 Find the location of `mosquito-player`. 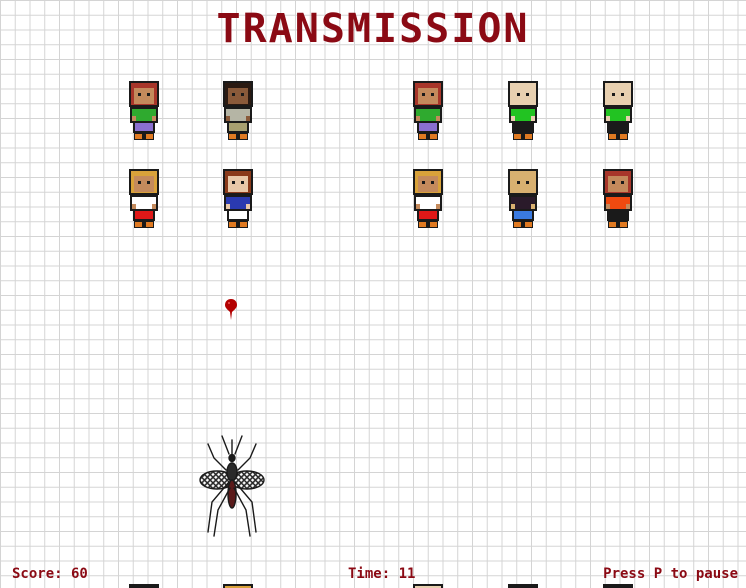

mosquito-player is located at coordinates (232, 486).